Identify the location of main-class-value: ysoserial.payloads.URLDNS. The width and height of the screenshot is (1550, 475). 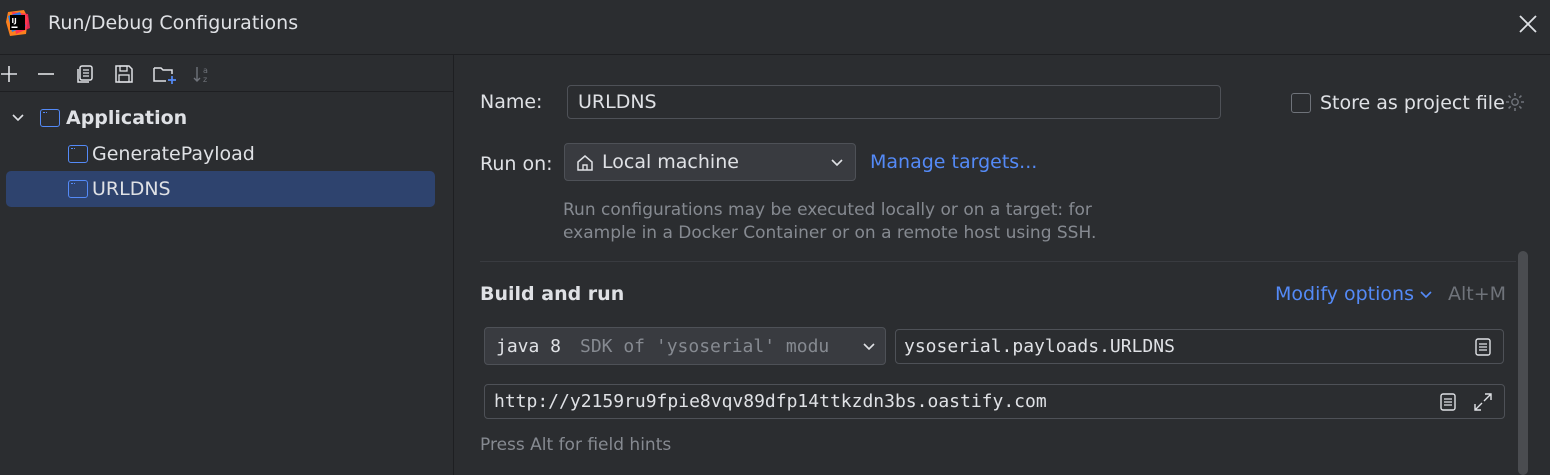
(1039, 346).